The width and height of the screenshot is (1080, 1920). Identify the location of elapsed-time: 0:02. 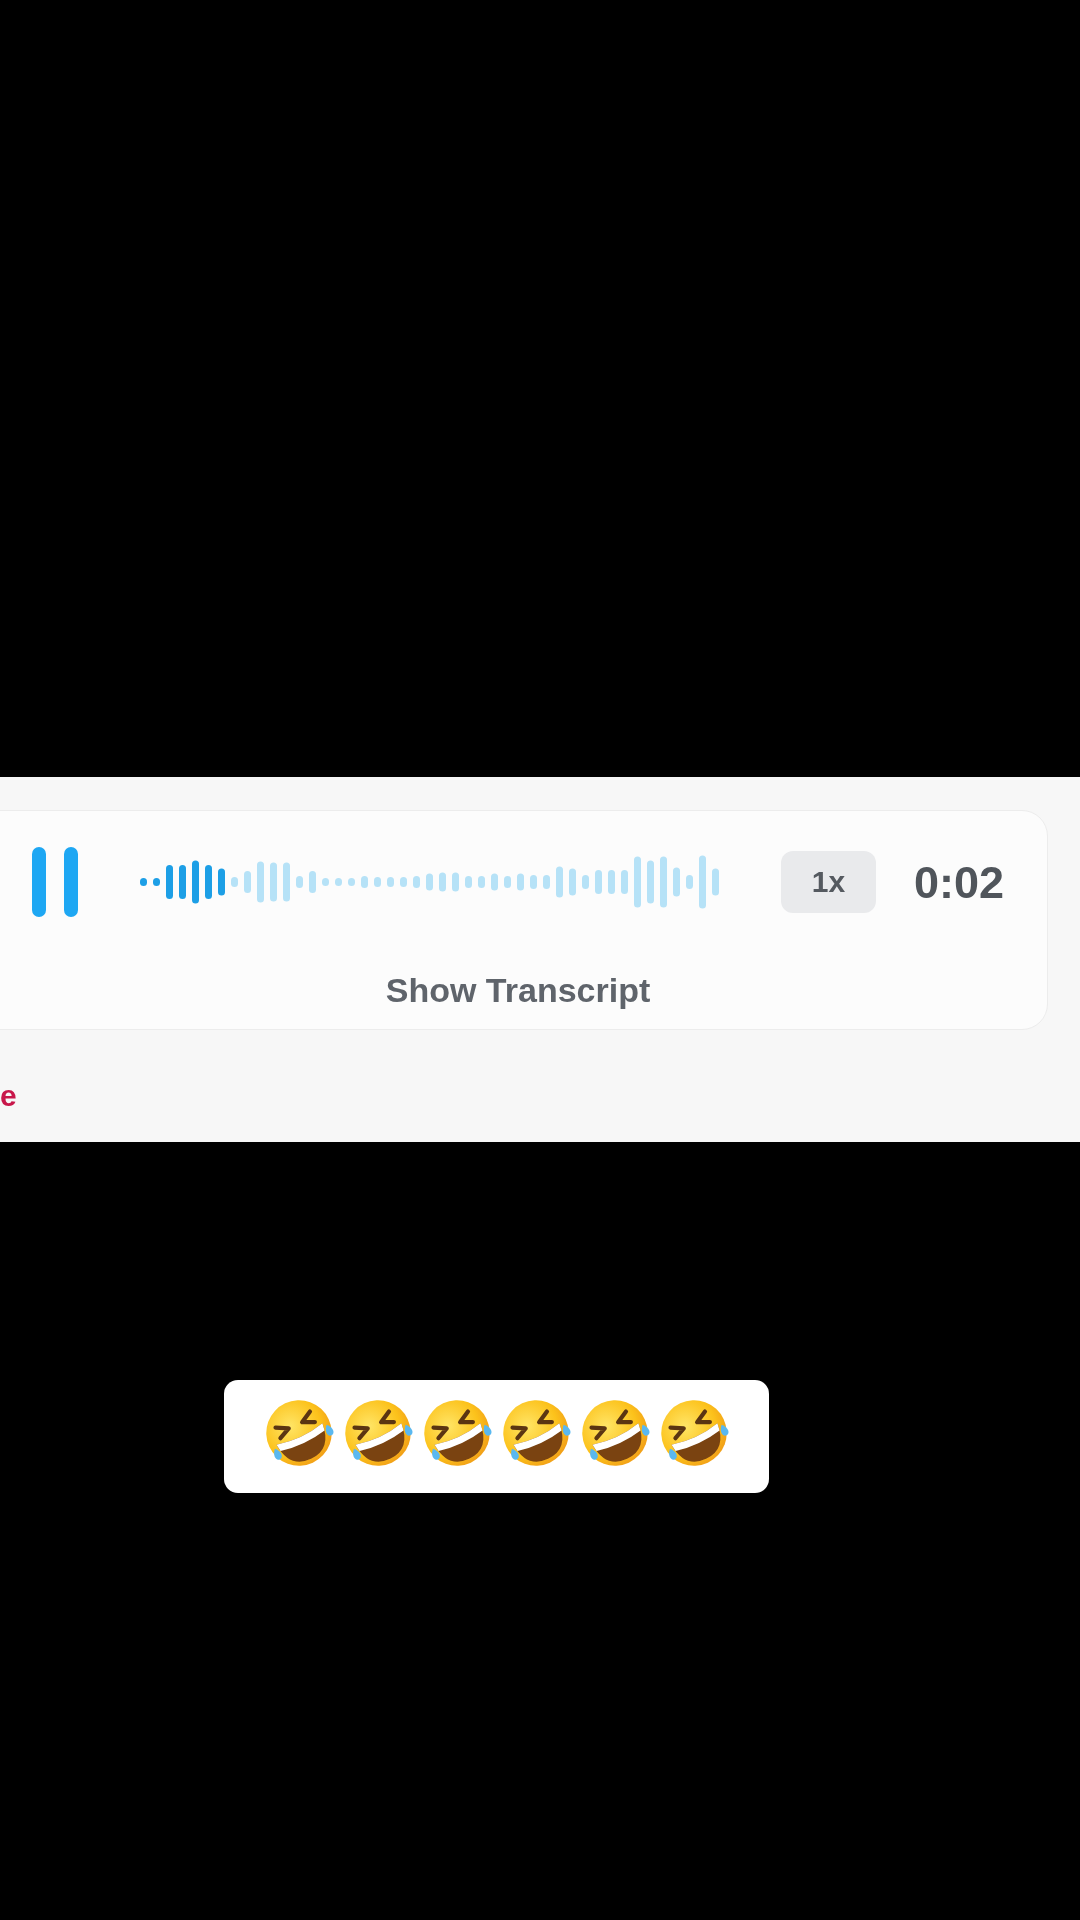
(959, 882).